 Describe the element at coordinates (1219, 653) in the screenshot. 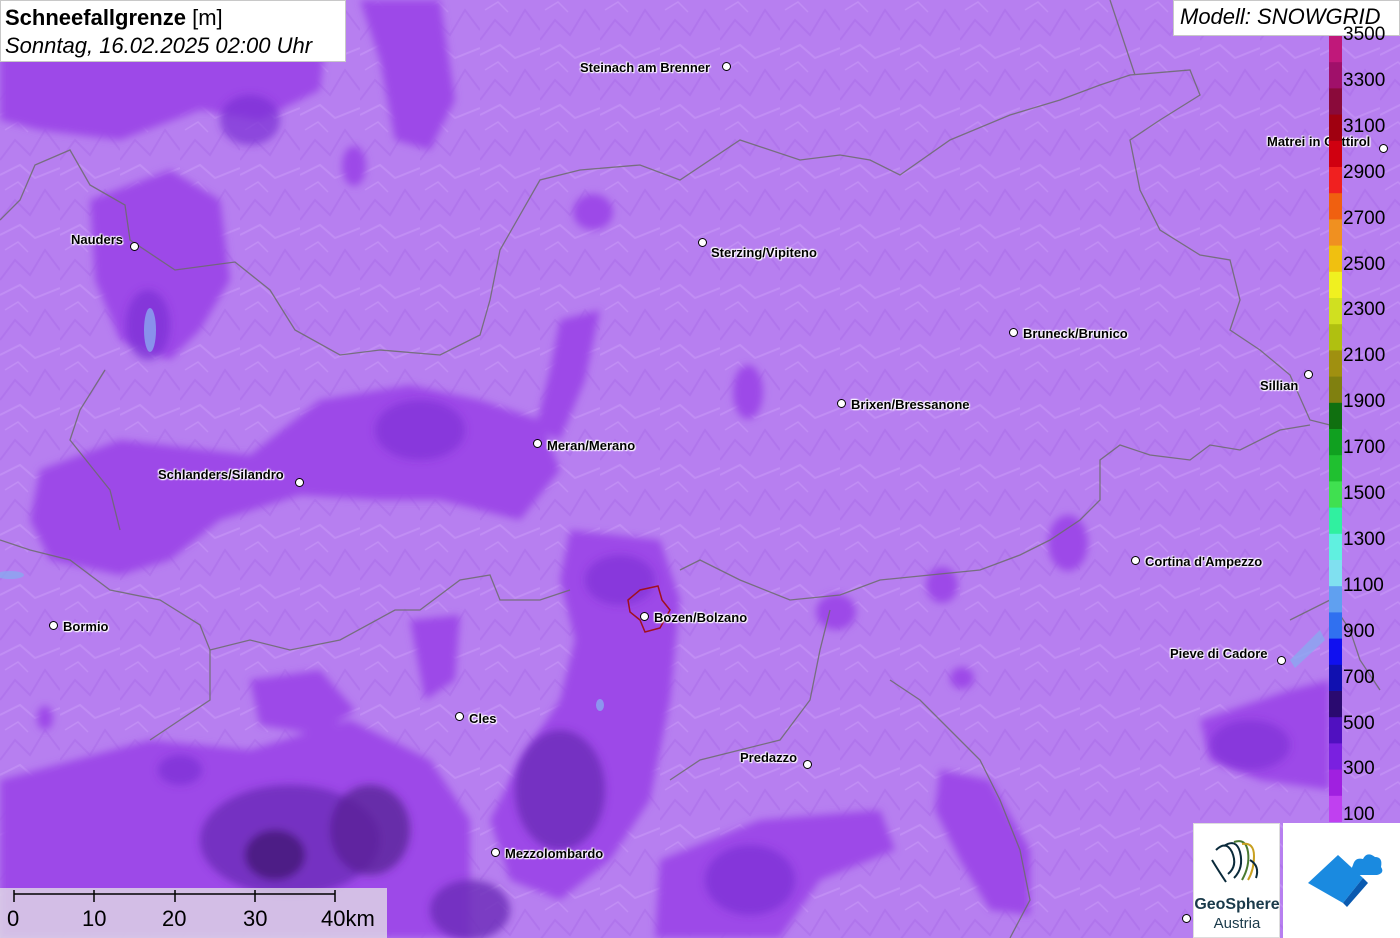

I see `city-label: Pieve di Cadore` at that location.